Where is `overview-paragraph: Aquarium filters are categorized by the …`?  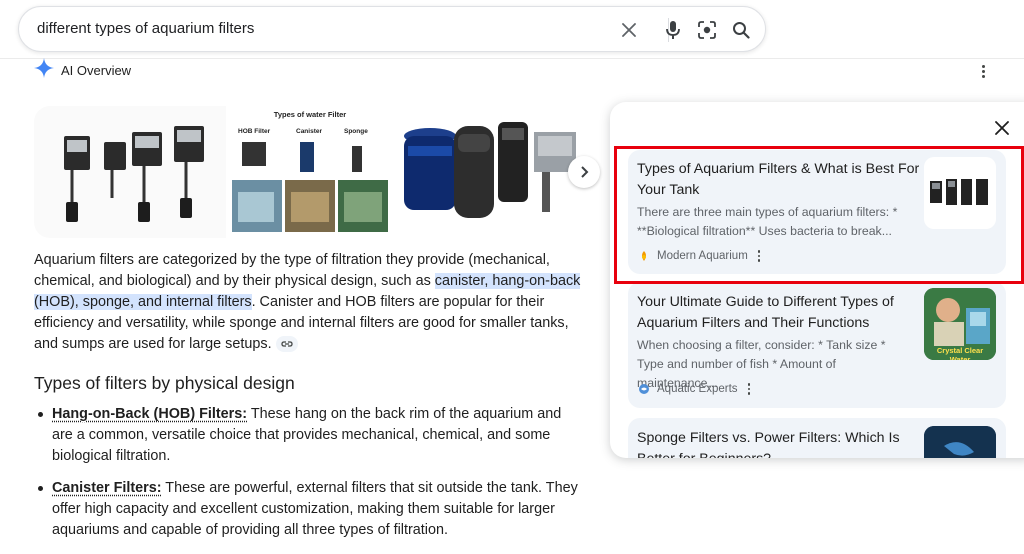
overview-paragraph: Aquarium filters are categorized by the … is located at coordinates (310, 302).